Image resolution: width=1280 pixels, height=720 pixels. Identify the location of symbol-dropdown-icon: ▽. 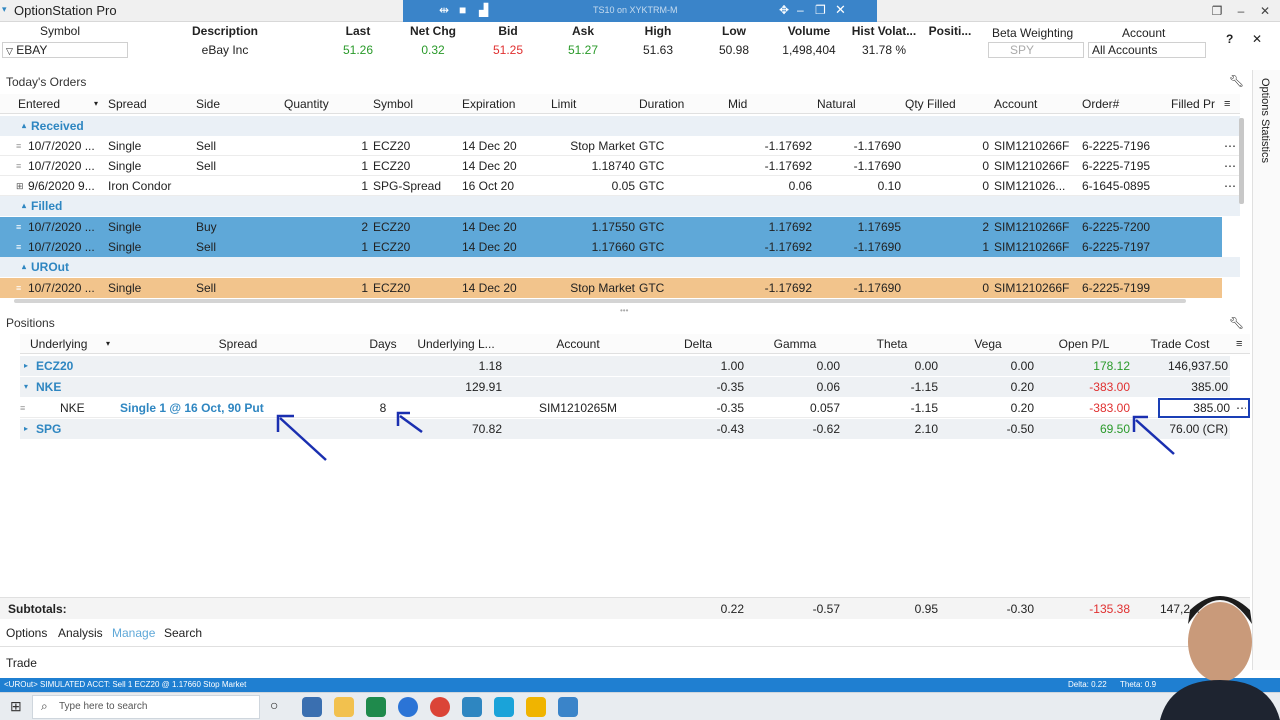
(9, 51).